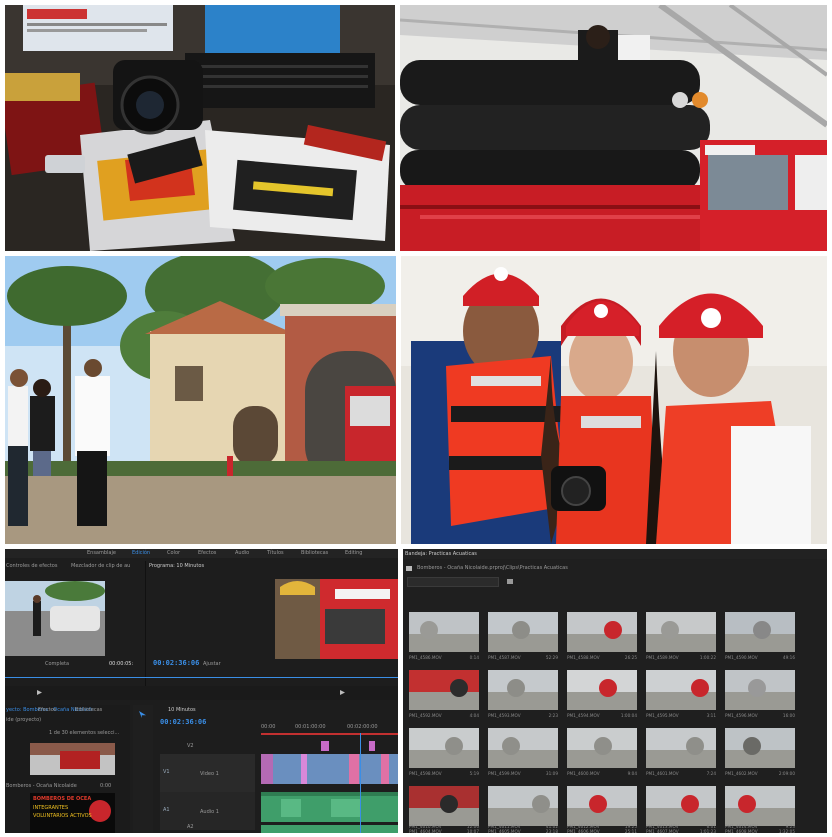 The image size is (832, 837). I want to click on effects-controls-tab: Controles de efectos, so click(31, 566).